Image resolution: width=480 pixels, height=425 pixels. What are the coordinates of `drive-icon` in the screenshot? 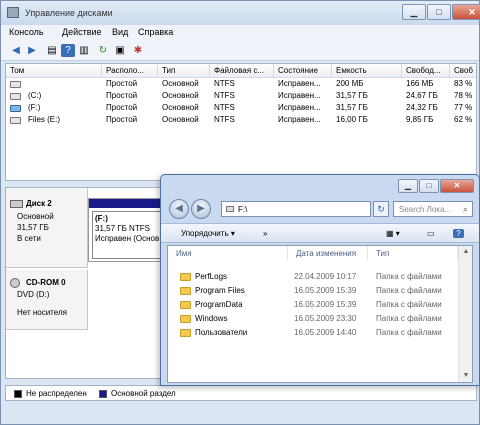 It's located at (230, 209).